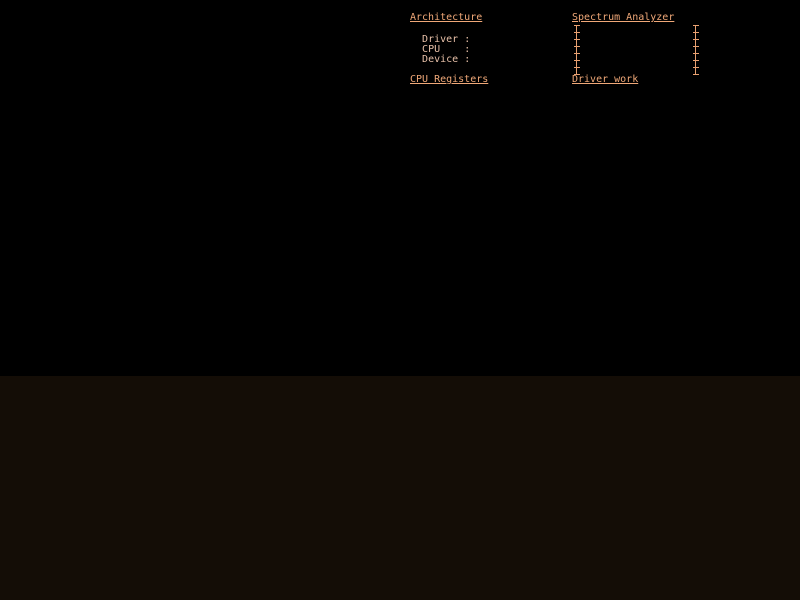 The image size is (800, 600). Describe the element at coordinates (696, 50) in the screenshot. I see `spectrum-right-scale` at that location.